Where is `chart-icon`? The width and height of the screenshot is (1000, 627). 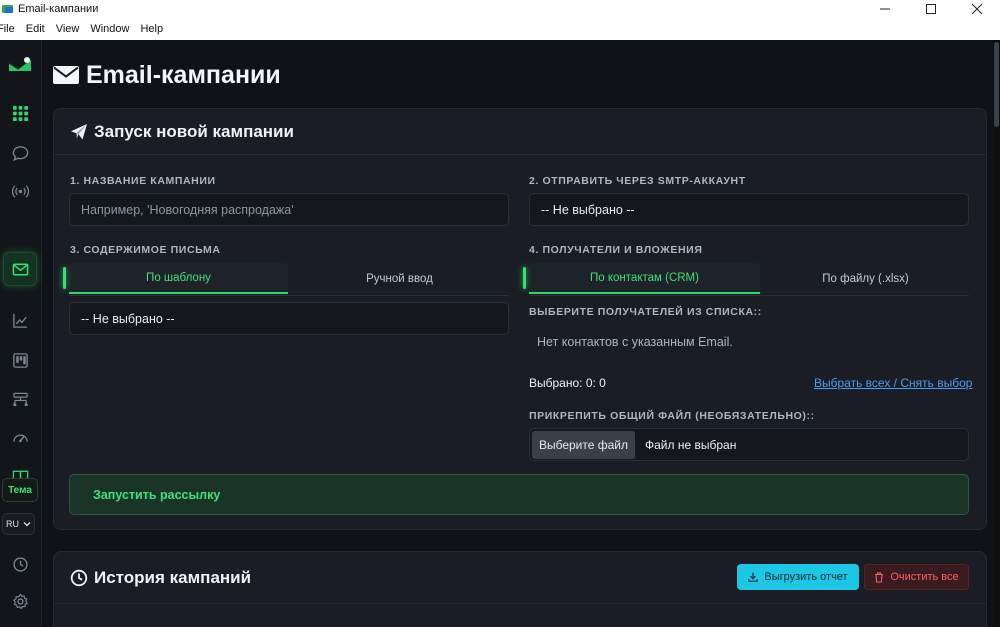
chart-icon is located at coordinates (19, 320).